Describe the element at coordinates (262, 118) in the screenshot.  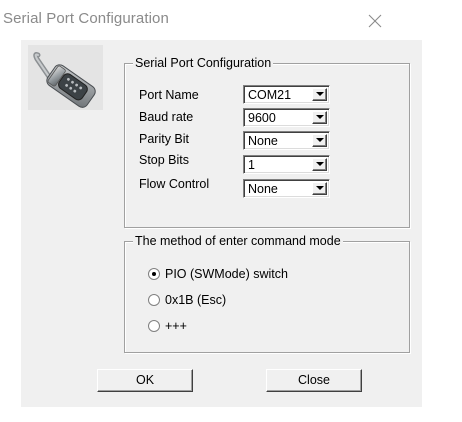
I see `baud-rate-value: 9600` at that location.